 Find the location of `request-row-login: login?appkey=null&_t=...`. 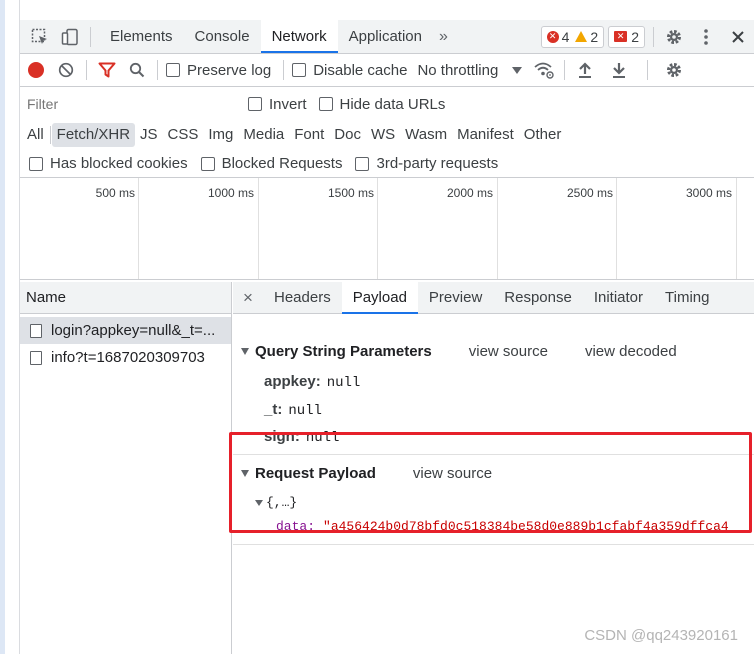

request-row-login: login?appkey=null&_t=... is located at coordinates (125, 330).